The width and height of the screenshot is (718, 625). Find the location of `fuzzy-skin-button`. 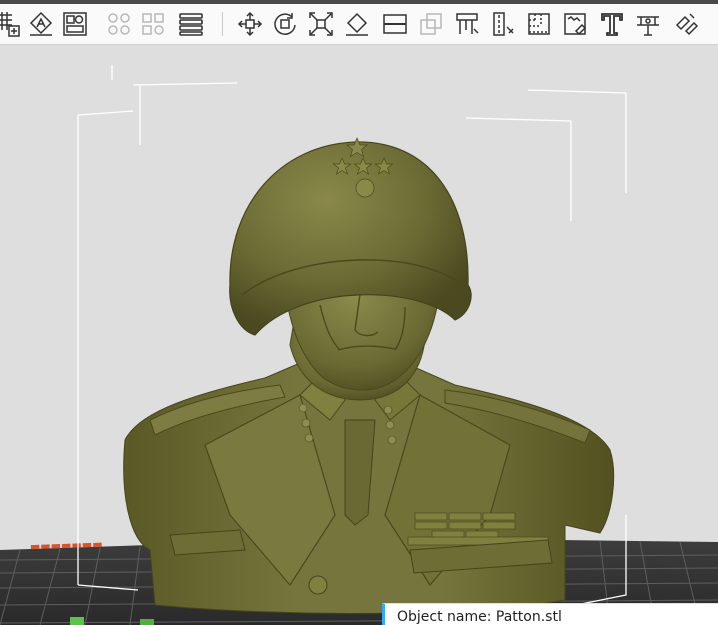

fuzzy-skin-button is located at coordinates (575, 24).